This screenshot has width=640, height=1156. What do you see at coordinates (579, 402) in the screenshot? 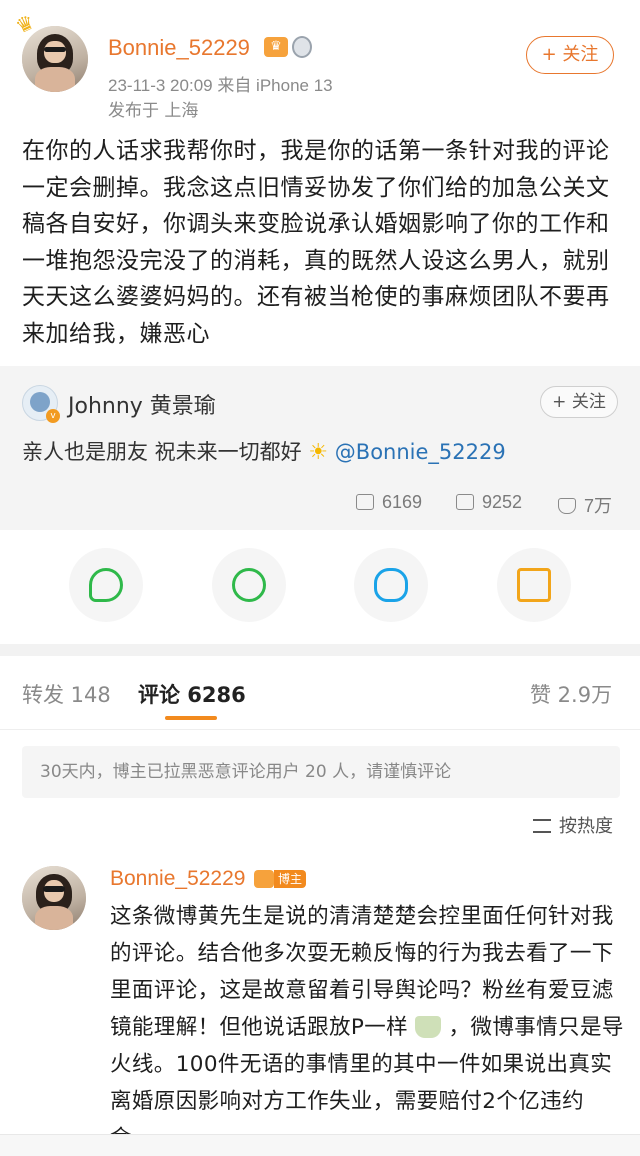
I see `quoted-follow-button: + 关注` at bounding box center [579, 402].